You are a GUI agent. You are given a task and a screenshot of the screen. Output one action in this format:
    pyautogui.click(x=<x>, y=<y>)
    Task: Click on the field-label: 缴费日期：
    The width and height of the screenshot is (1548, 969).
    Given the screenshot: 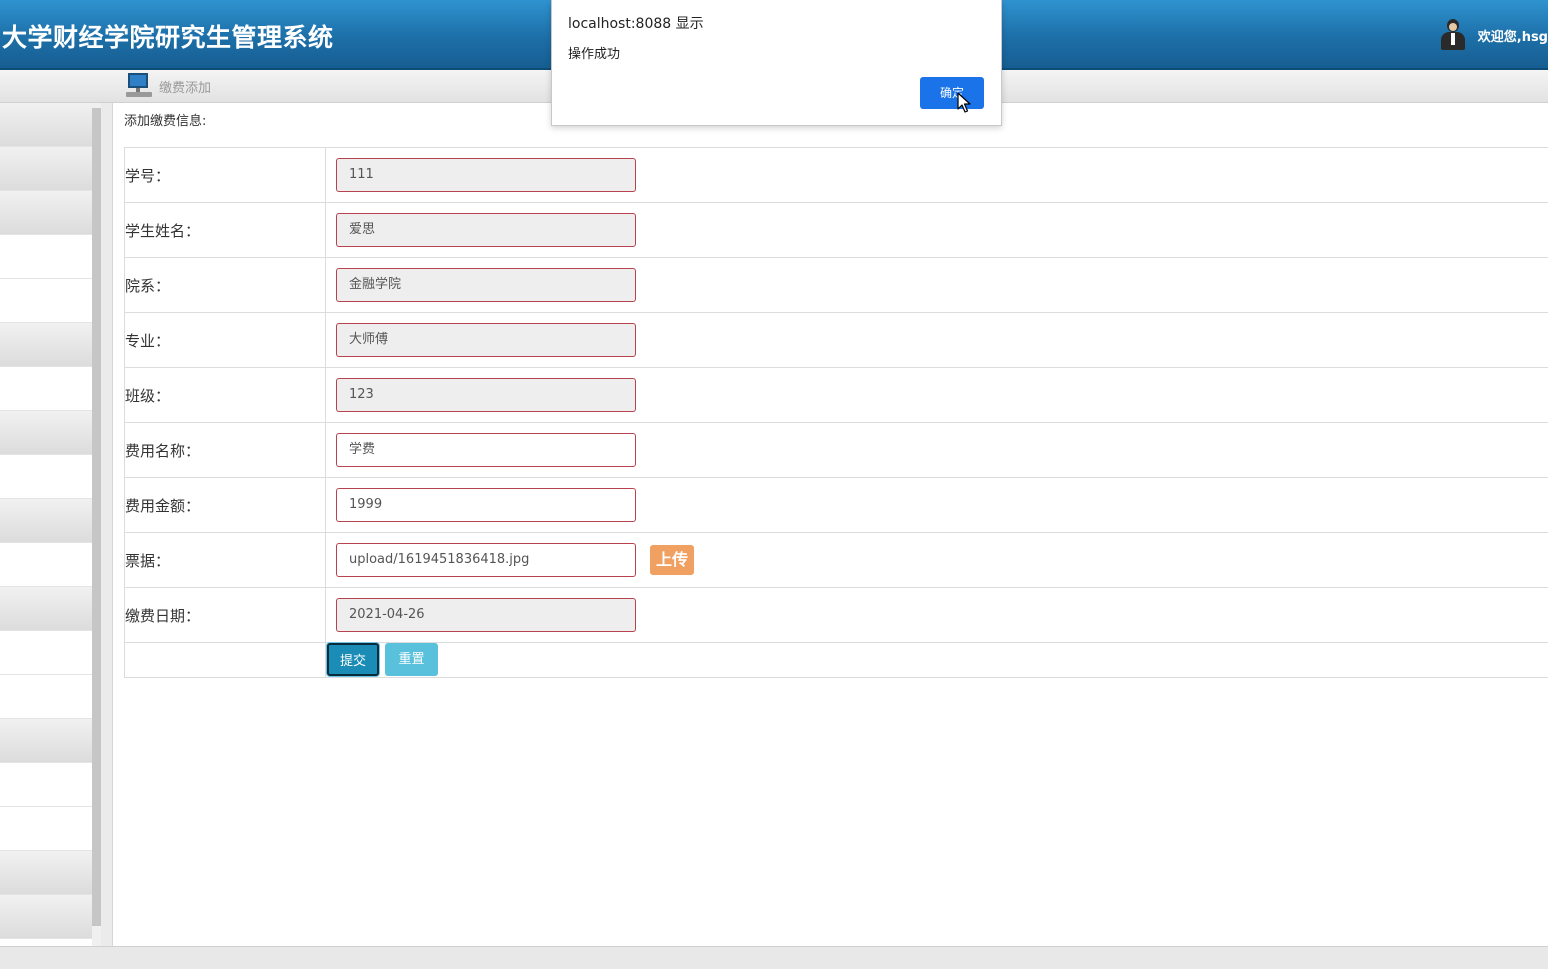 What is the action you would take?
    pyautogui.click(x=225, y=615)
    